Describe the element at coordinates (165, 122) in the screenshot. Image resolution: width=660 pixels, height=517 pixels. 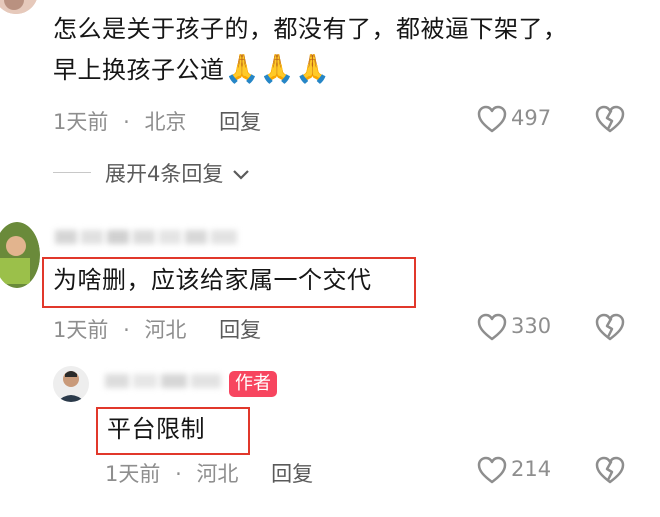
I see `comment-location: 北京` at that location.